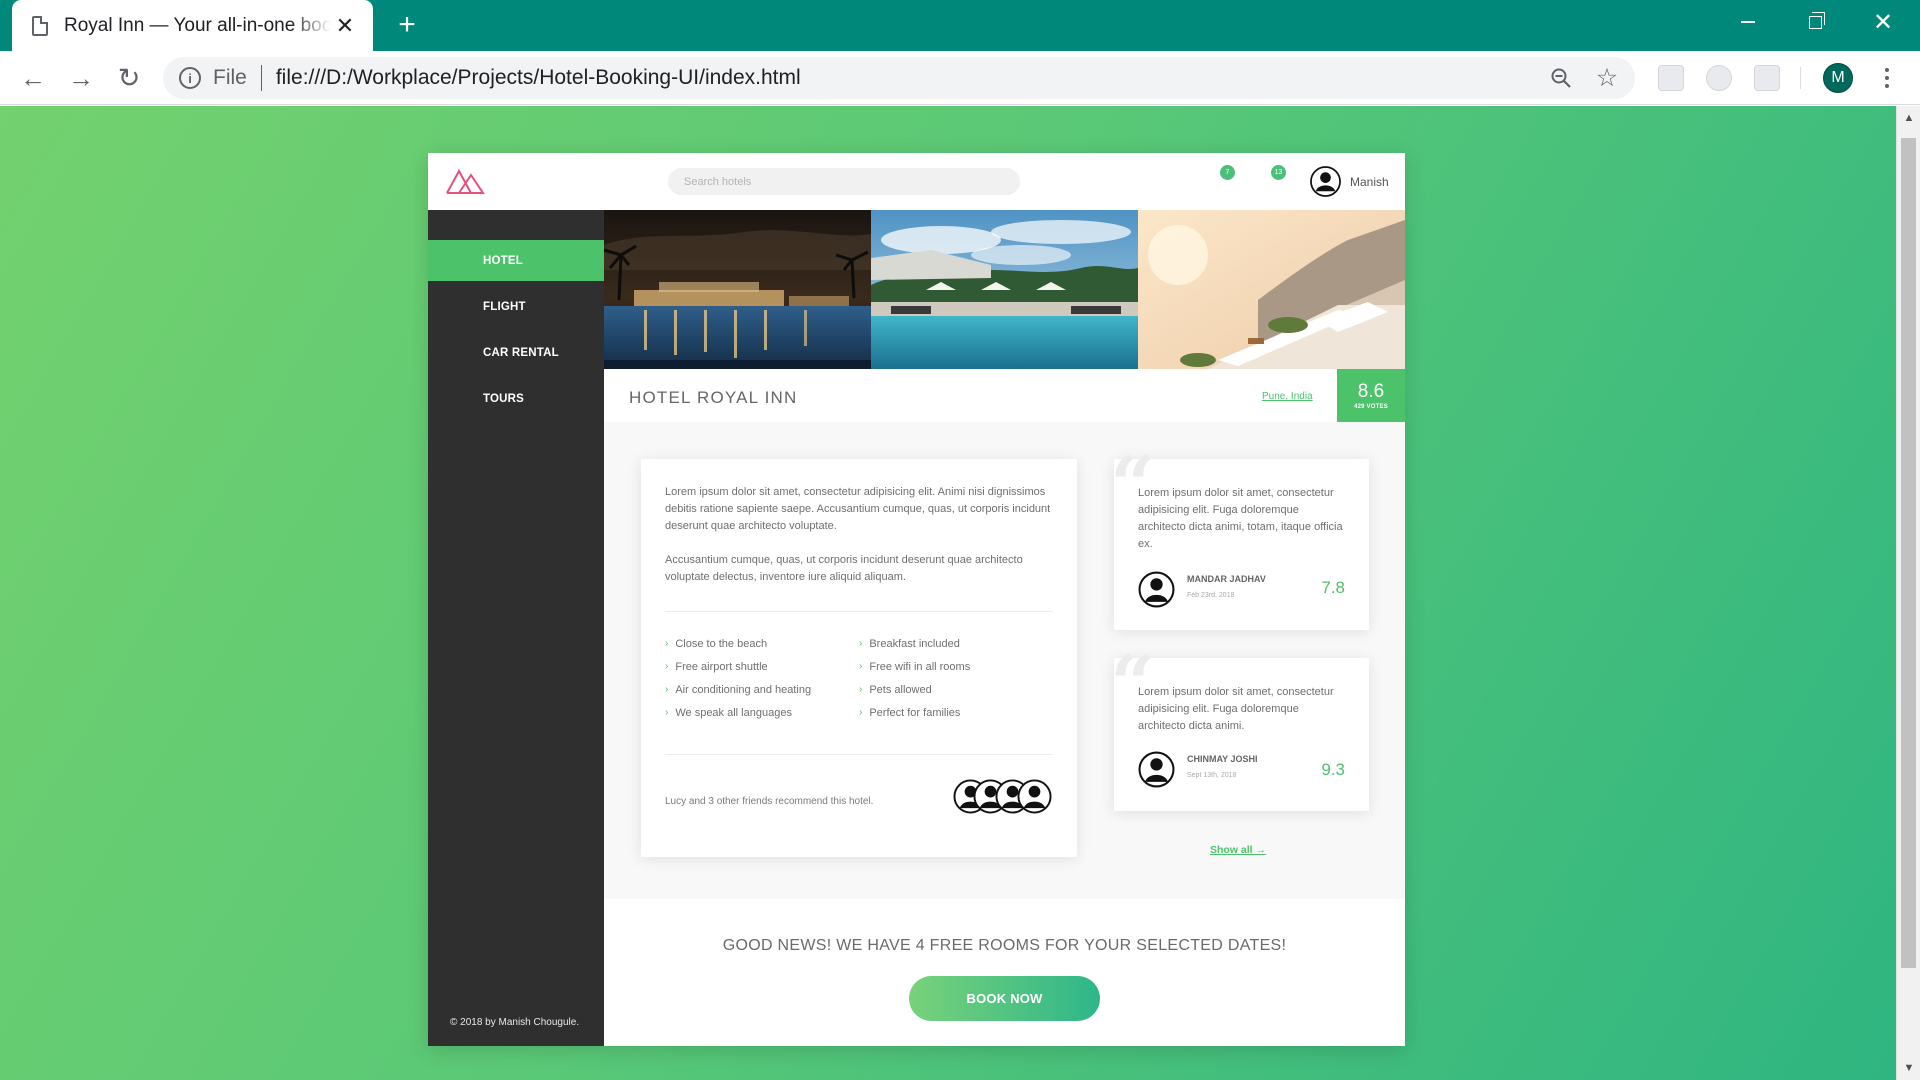 The image size is (1920, 1080). I want to click on day-pool-image, so click(1004, 289).